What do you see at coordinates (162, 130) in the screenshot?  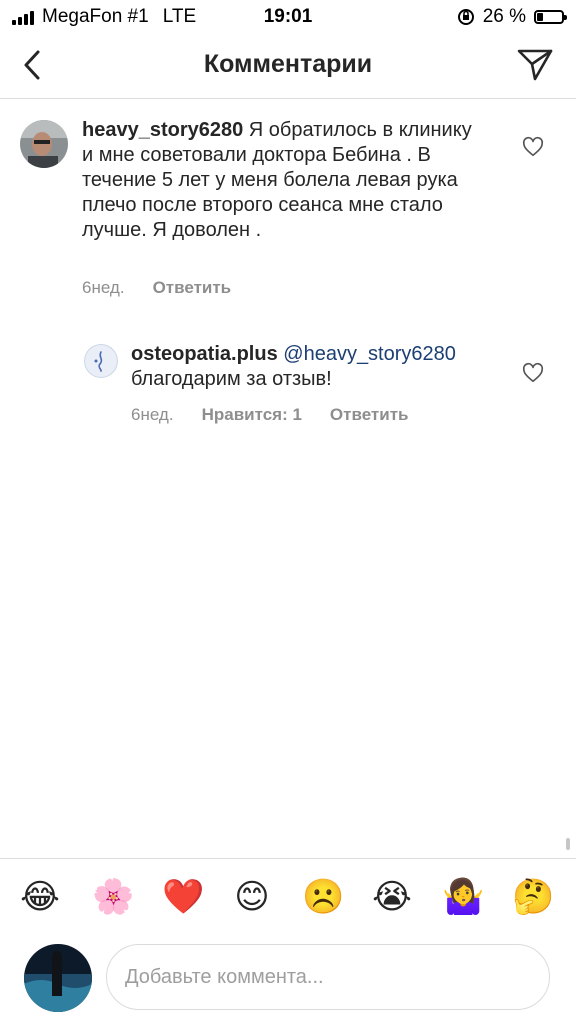 I see `comment-username: heavy_story6280` at bounding box center [162, 130].